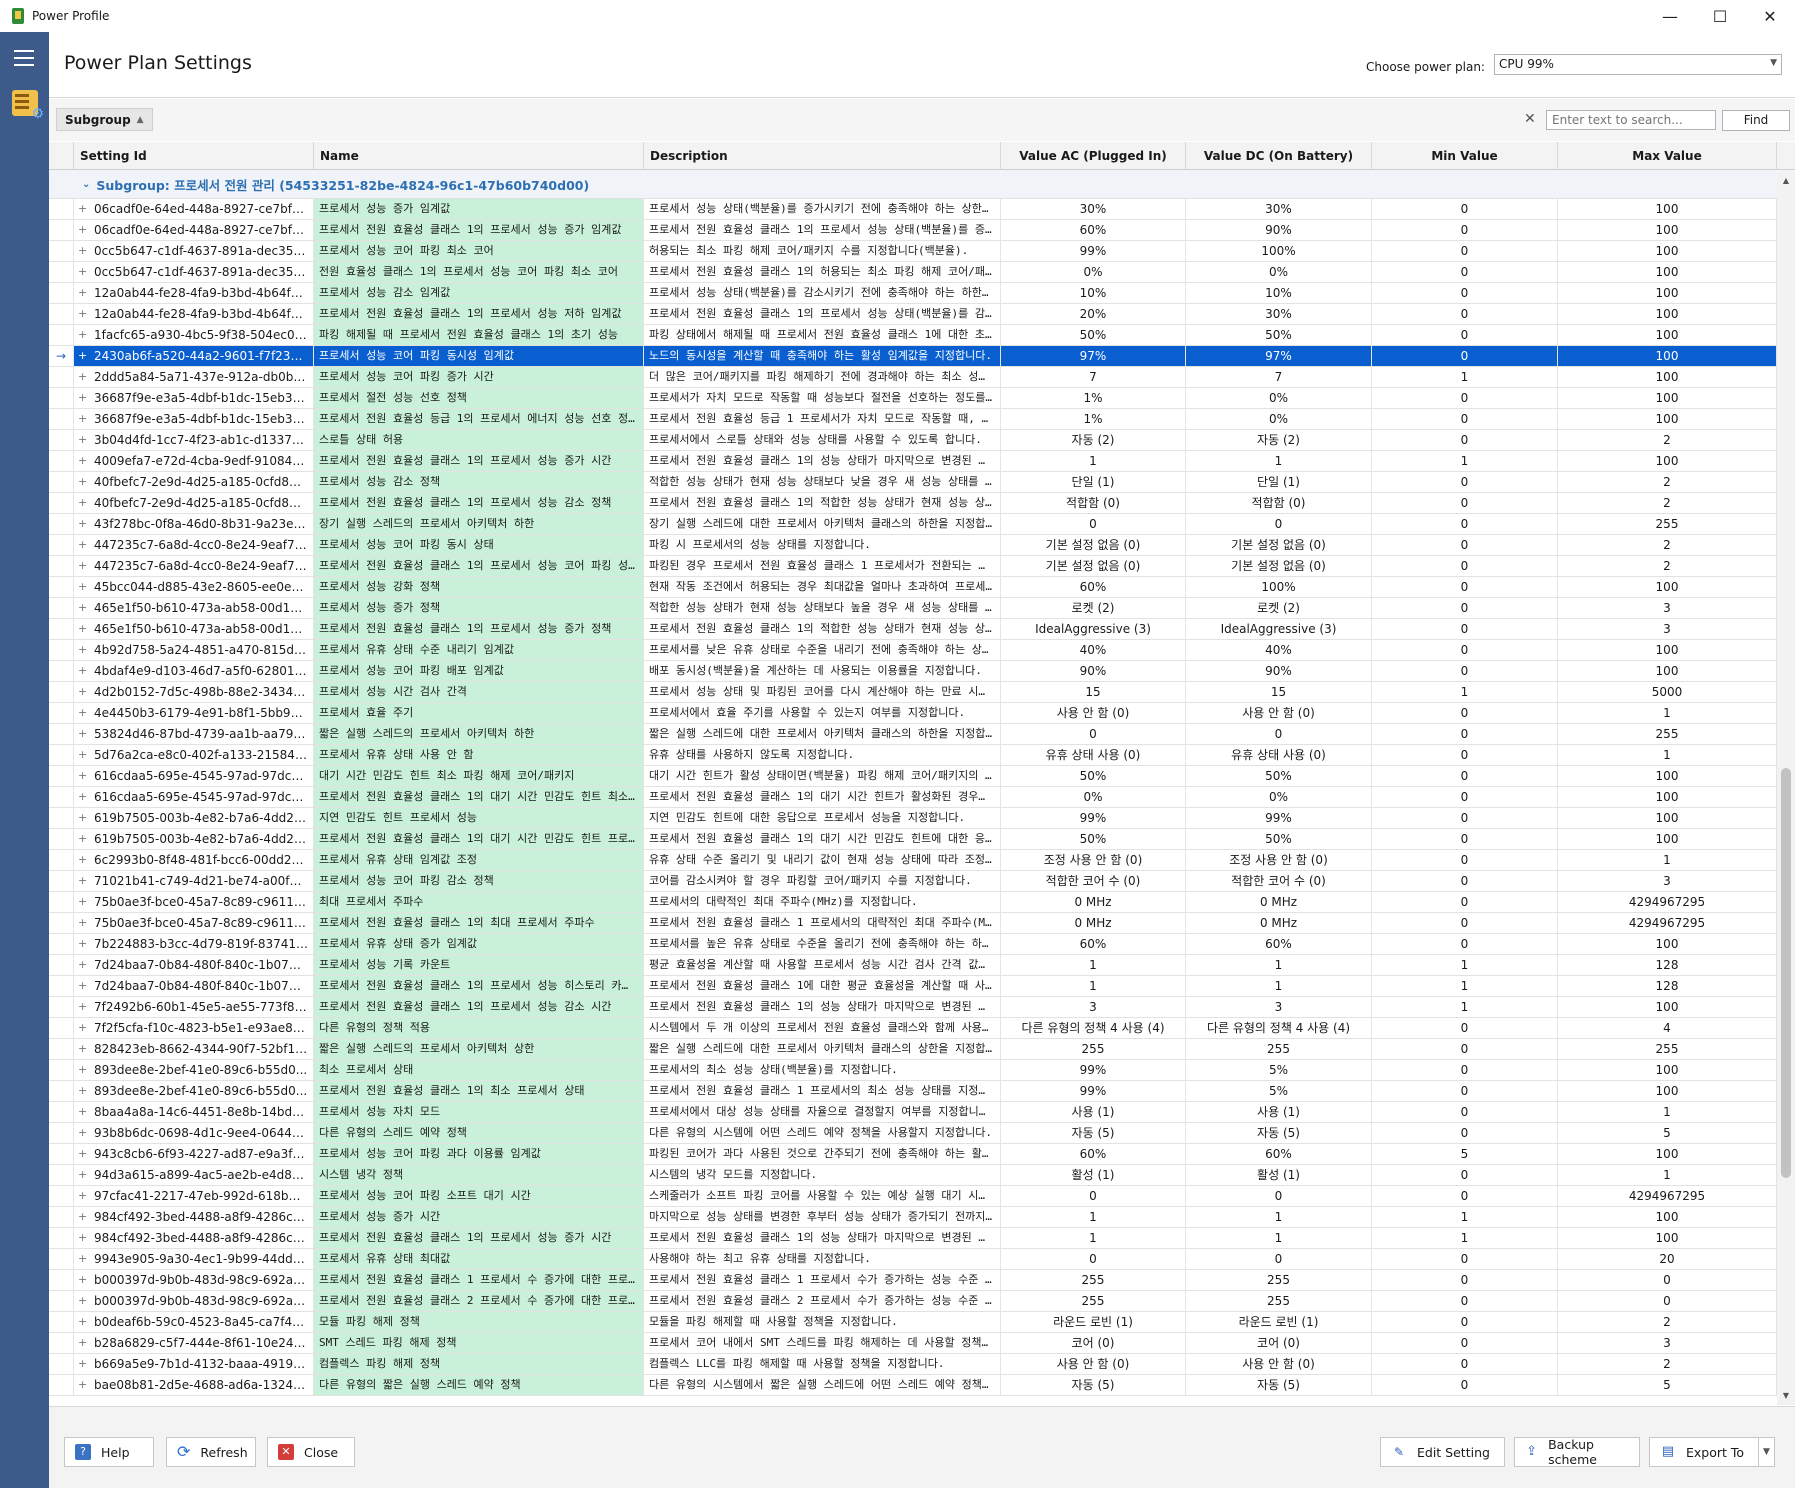 This screenshot has height=1488, width=1795. I want to click on cell-value-dc: 0%, so click(1279, 398).